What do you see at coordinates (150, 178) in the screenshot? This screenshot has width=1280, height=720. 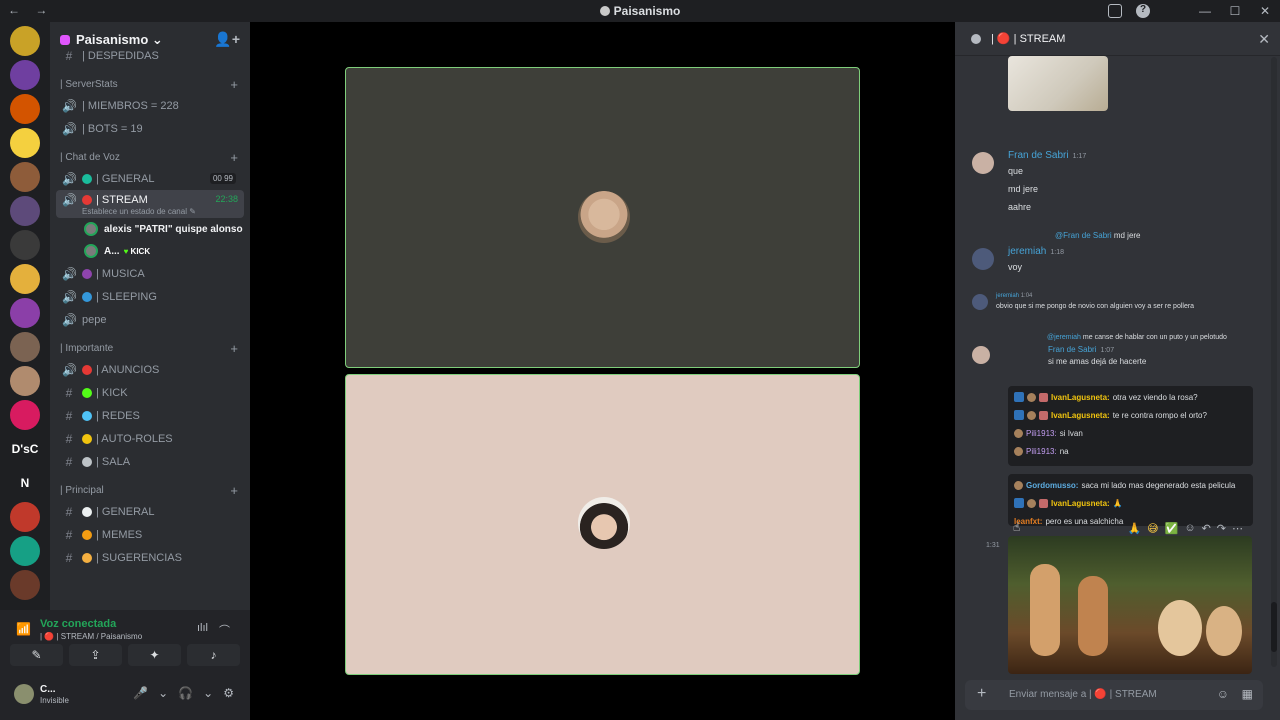 I see `channel-general-voice: 🔊 | GENERAL 00 99` at bounding box center [150, 178].